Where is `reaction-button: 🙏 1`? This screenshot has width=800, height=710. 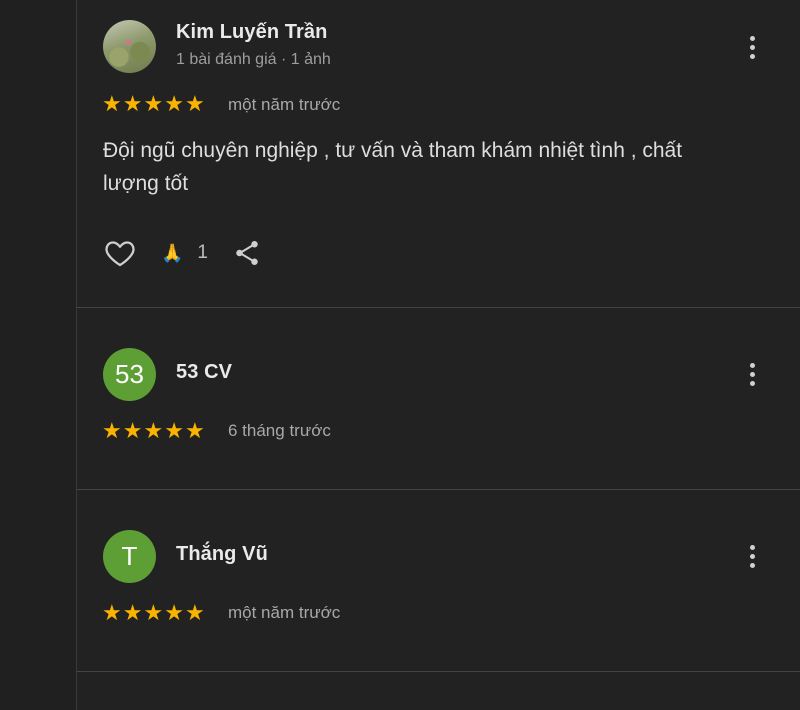 reaction-button: 🙏 1 is located at coordinates (184, 253).